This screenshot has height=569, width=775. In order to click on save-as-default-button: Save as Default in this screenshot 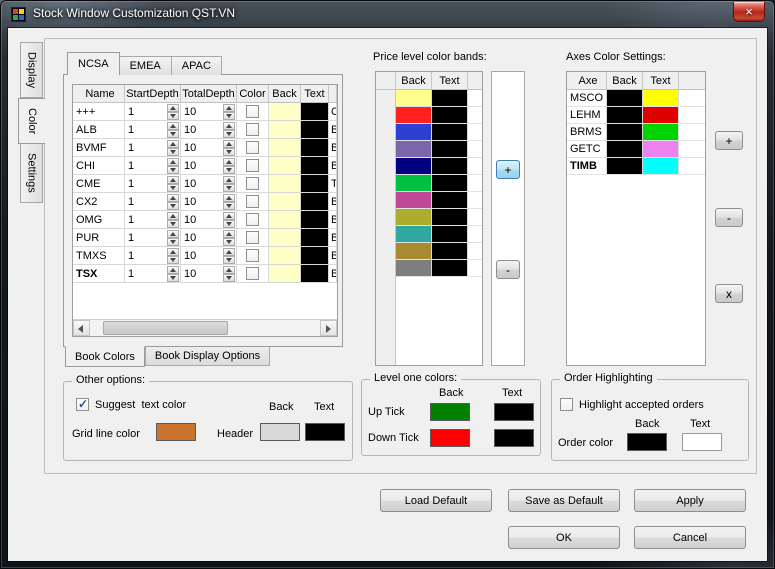, I will do `click(564, 500)`.